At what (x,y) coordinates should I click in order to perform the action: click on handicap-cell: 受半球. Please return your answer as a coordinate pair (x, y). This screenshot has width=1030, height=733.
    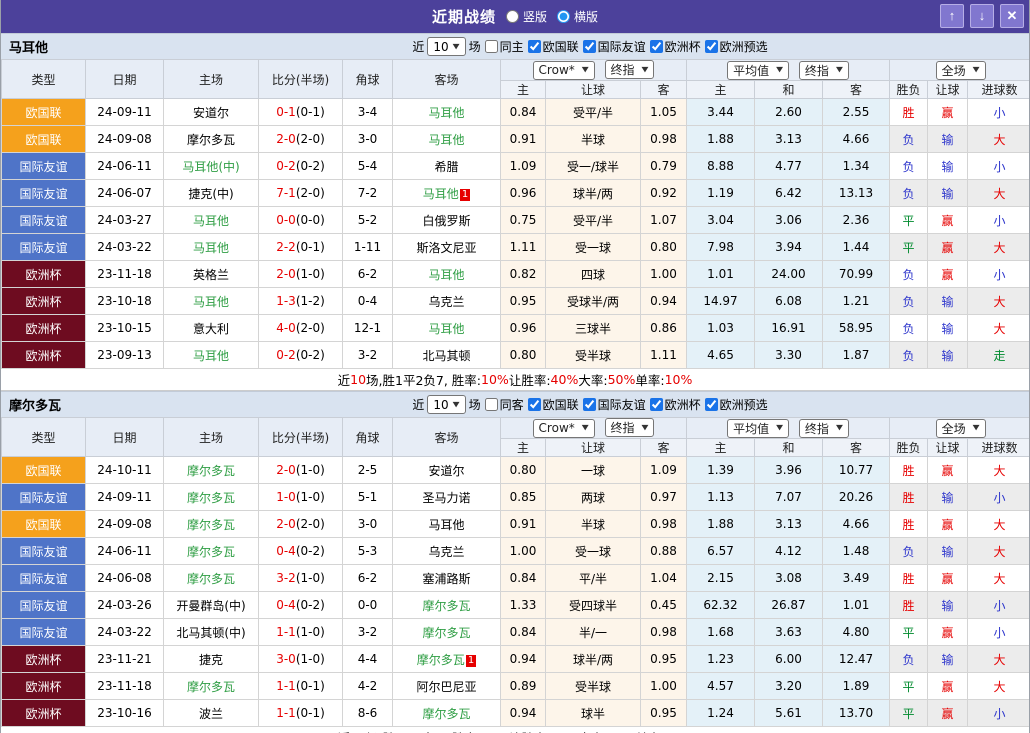
    Looking at the image, I should click on (593, 355).